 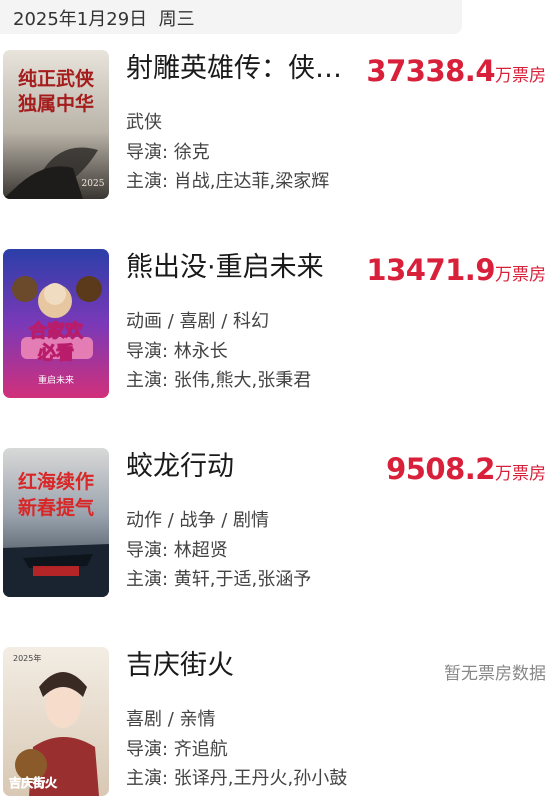 What do you see at coordinates (33, 782) in the screenshot?
I see `poster-text-2: 吉庆街火` at bounding box center [33, 782].